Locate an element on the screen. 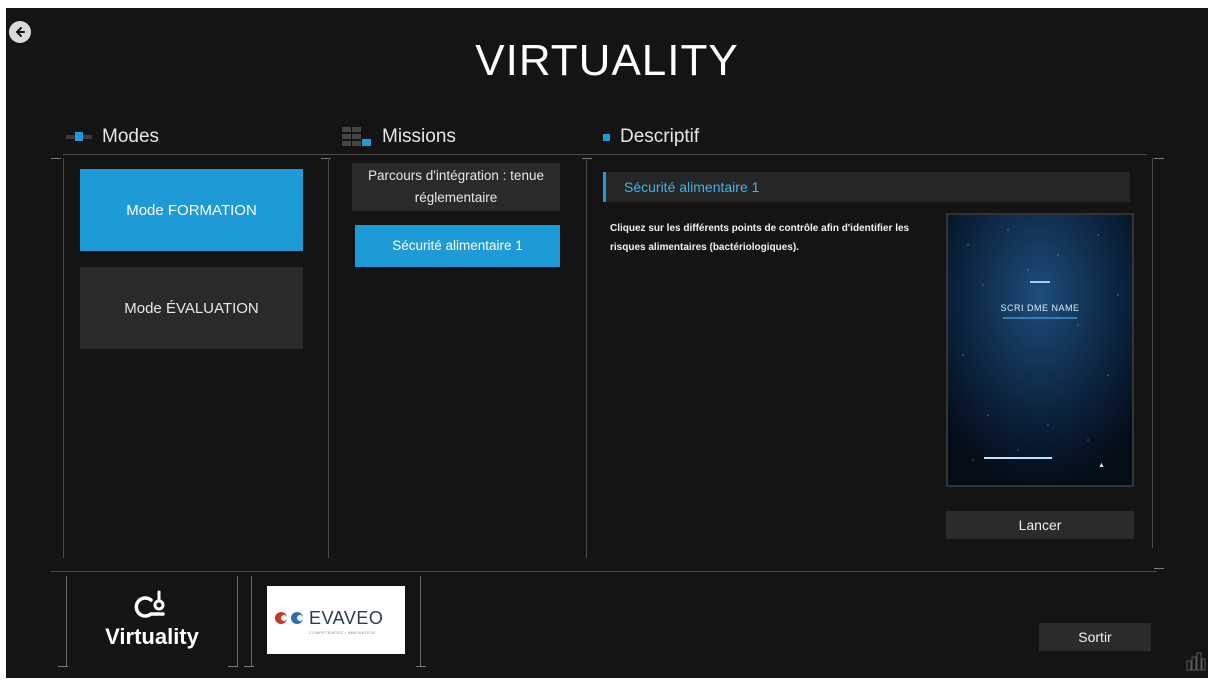 The width and height of the screenshot is (1214, 684). missions-header: Missions is located at coordinates (399, 137).